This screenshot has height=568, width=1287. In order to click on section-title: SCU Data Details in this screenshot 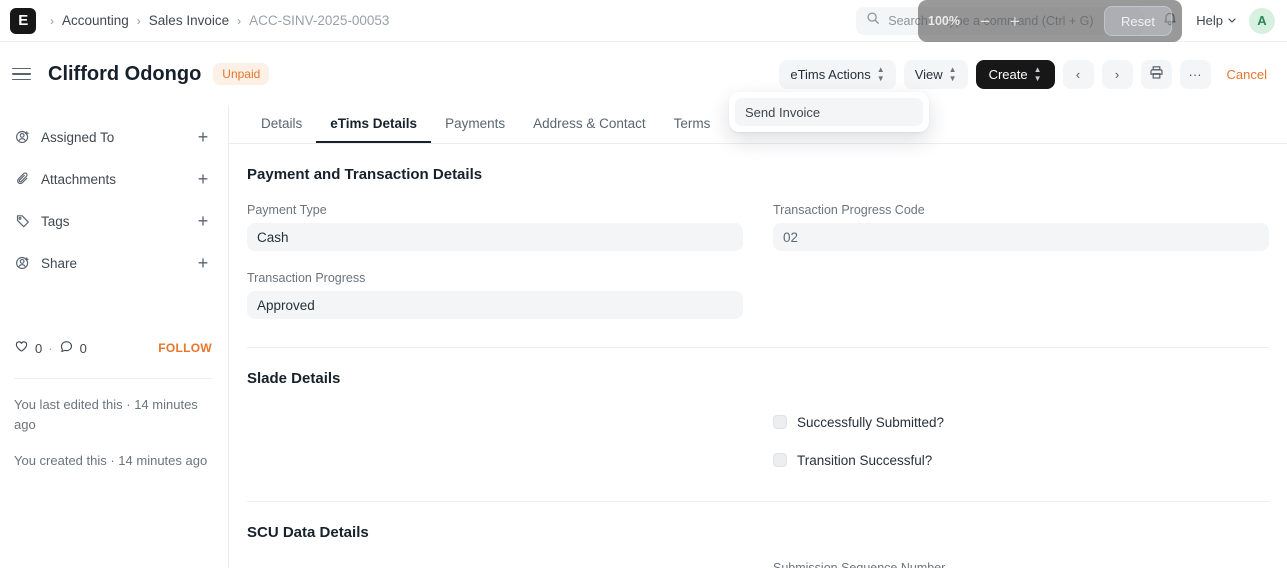, I will do `click(308, 532)`.